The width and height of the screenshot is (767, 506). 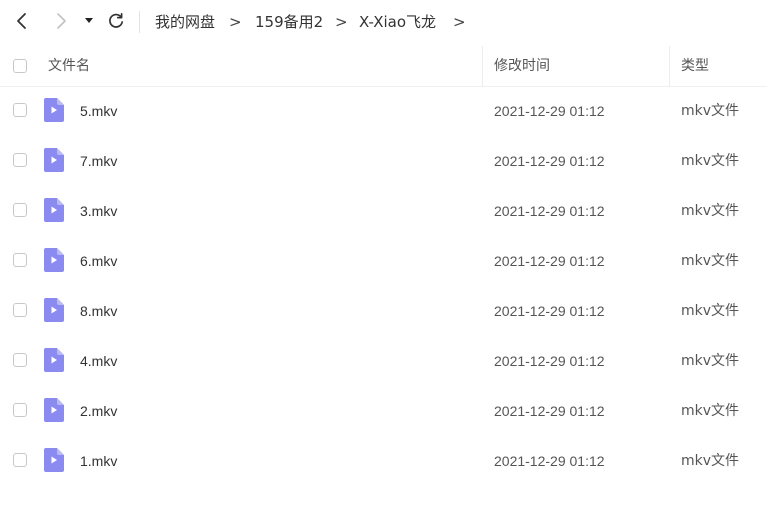 What do you see at coordinates (695, 66) in the screenshot?
I see `column-header-type: 类型` at bounding box center [695, 66].